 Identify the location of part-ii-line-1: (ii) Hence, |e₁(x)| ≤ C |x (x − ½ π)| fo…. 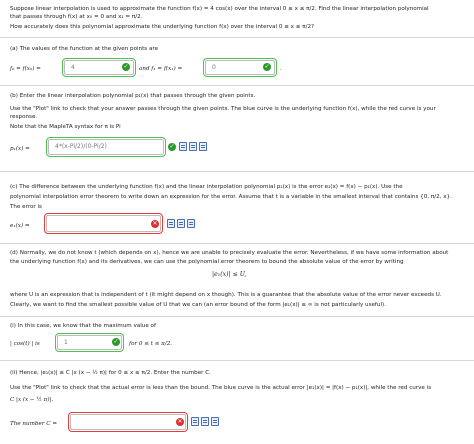
(110, 373).